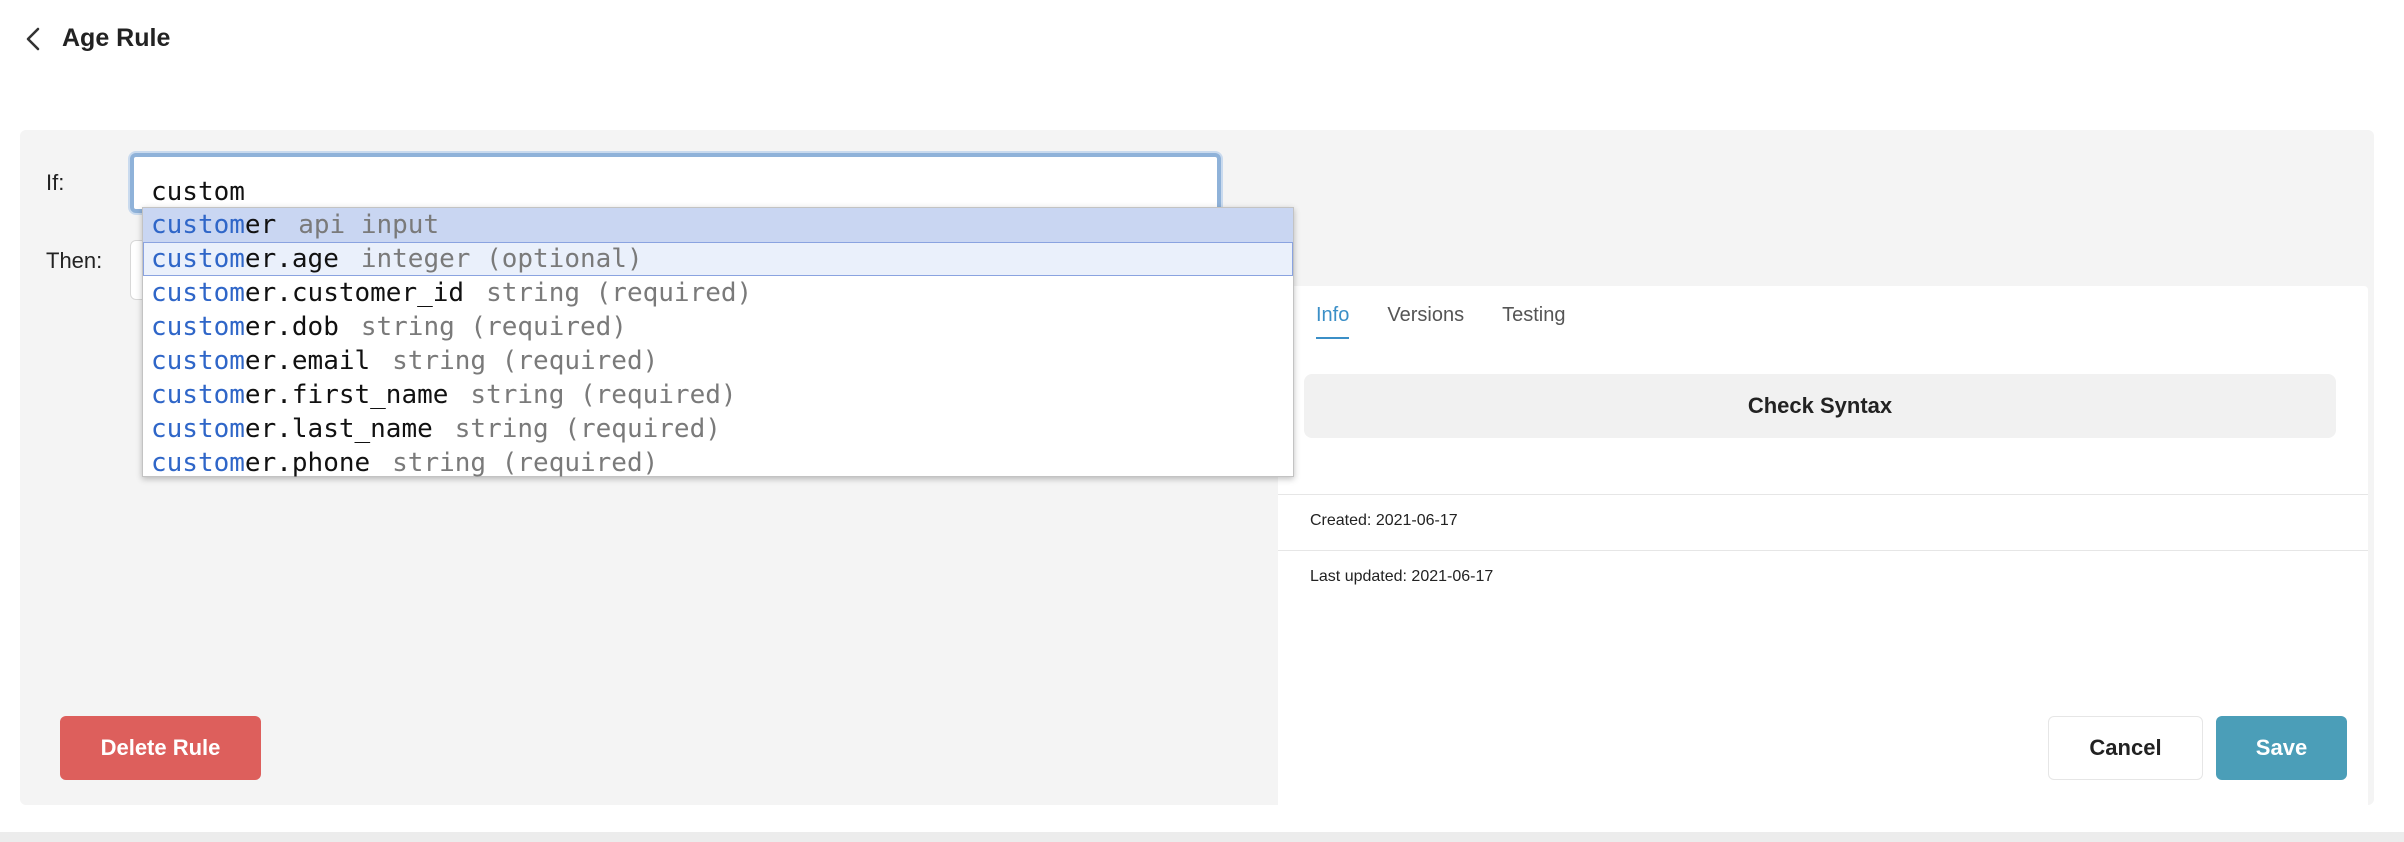 The image size is (2404, 842). What do you see at coordinates (291, 327) in the screenshot?
I see `autocomplete-rest: er.dob` at bounding box center [291, 327].